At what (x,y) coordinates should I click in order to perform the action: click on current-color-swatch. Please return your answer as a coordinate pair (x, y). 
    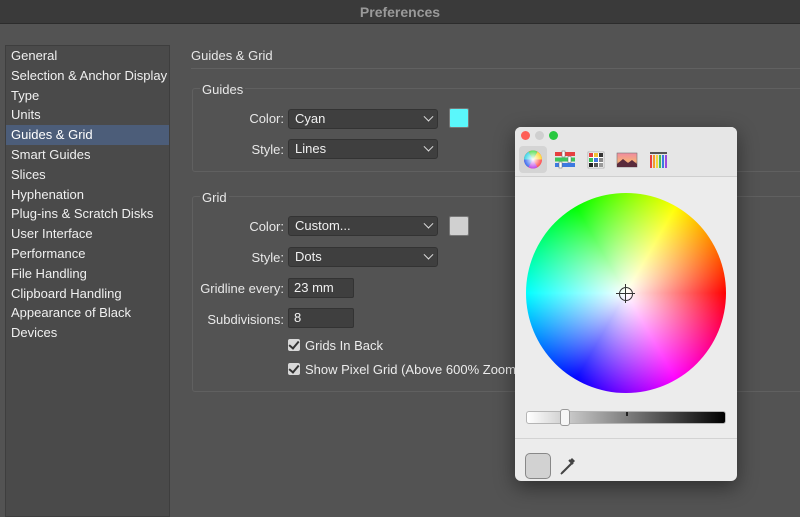
    Looking at the image, I should click on (538, 466).